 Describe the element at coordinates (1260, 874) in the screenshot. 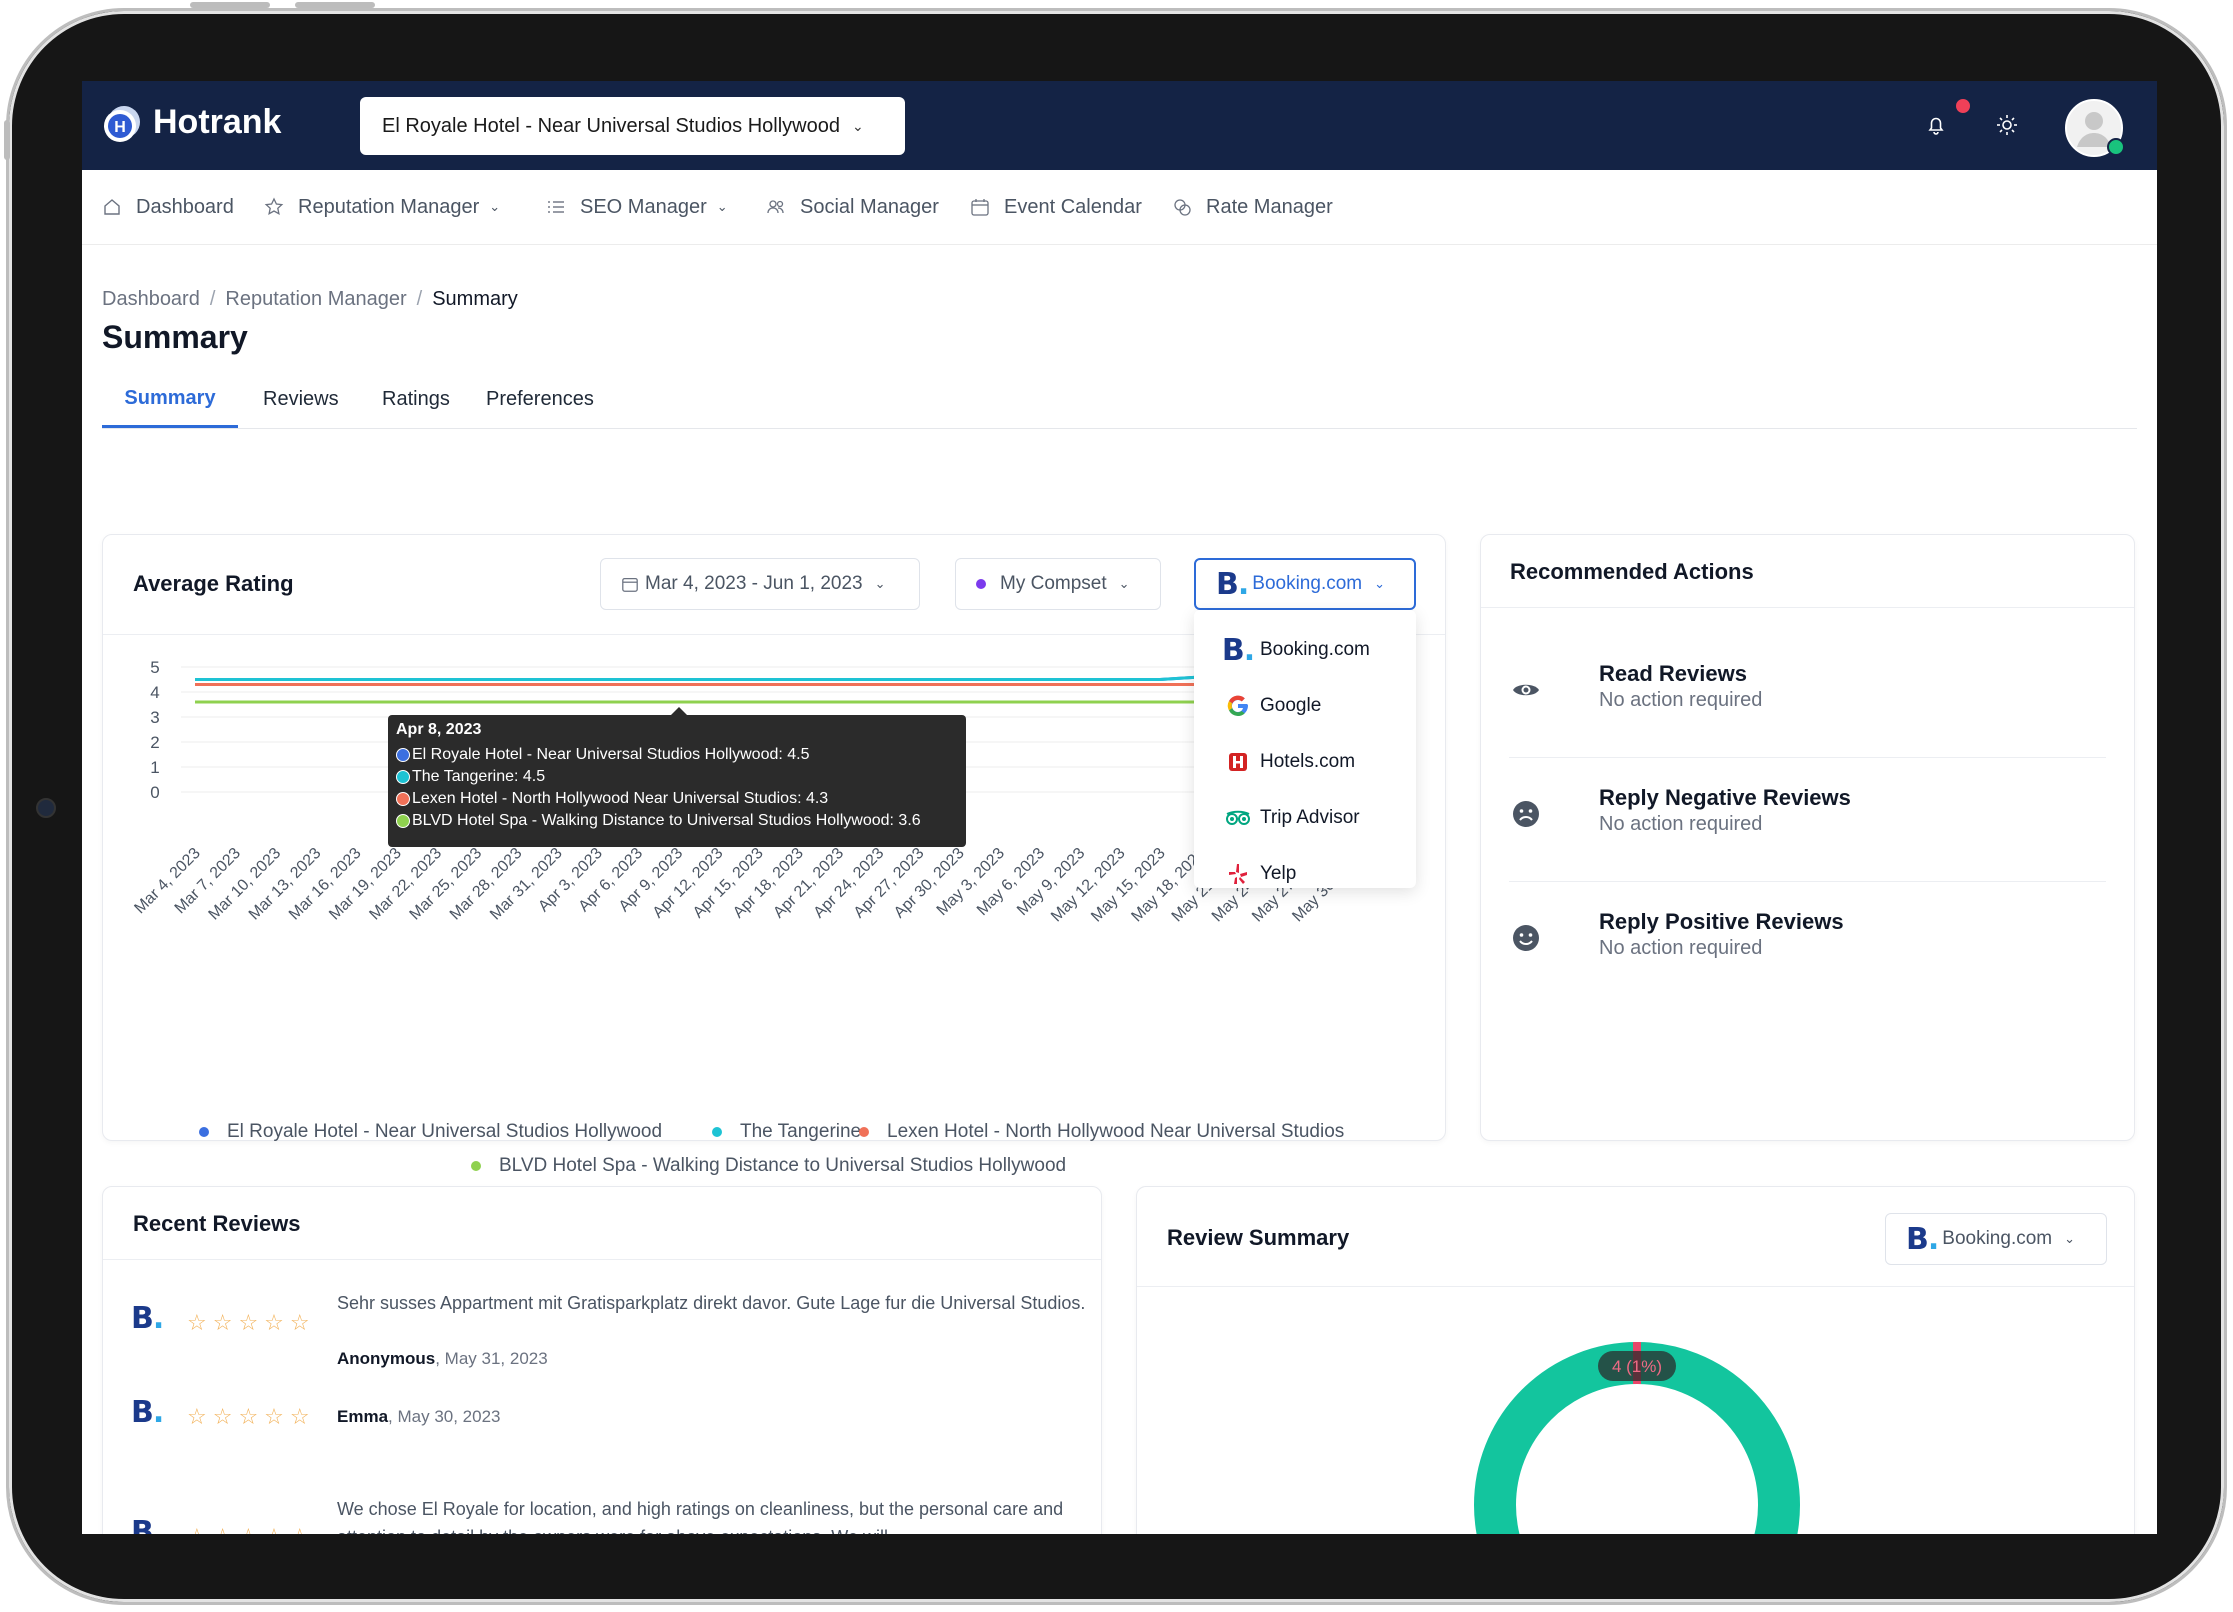

I see `dropdown-item-yelp: Yelp` at that location.